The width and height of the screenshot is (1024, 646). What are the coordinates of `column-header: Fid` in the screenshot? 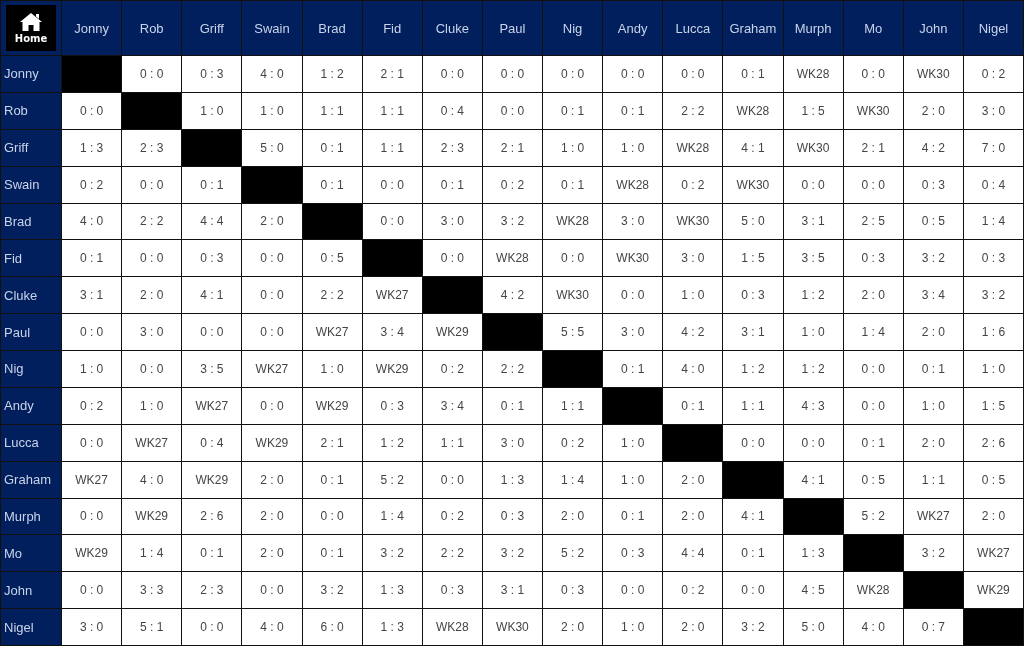 It's located at (392, 28).